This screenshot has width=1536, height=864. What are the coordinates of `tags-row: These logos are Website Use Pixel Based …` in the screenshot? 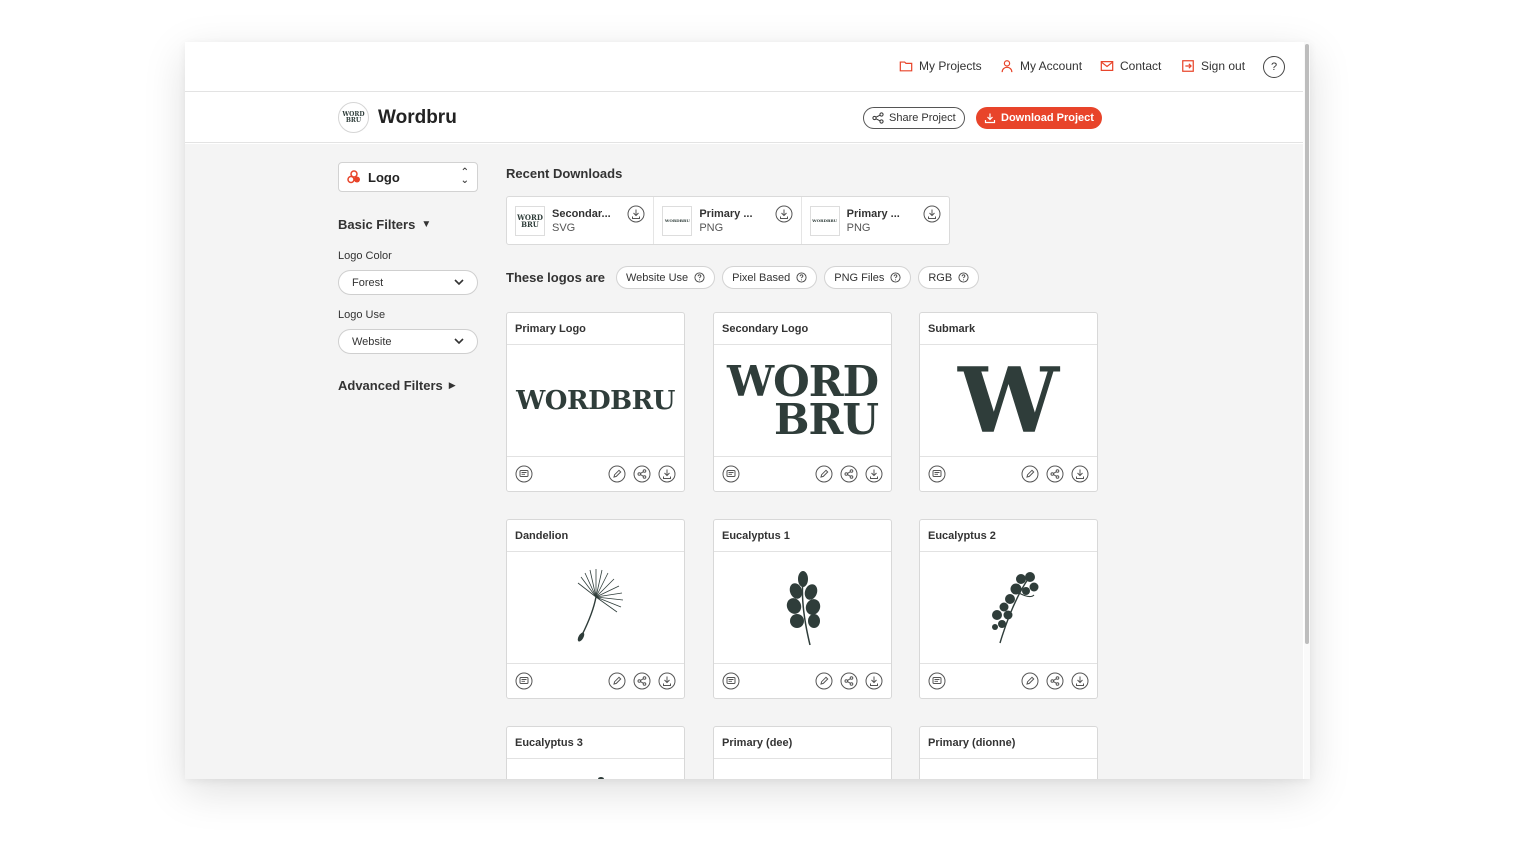 It's located at (743, 277).